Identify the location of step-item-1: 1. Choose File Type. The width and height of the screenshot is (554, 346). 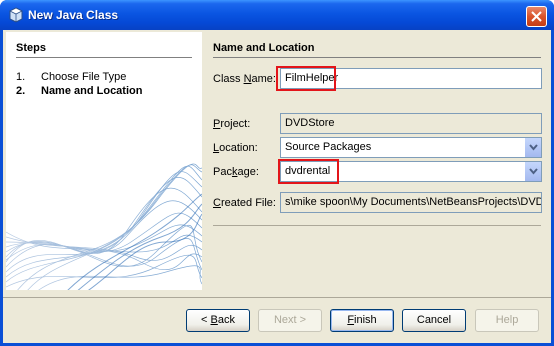
(71, 77).